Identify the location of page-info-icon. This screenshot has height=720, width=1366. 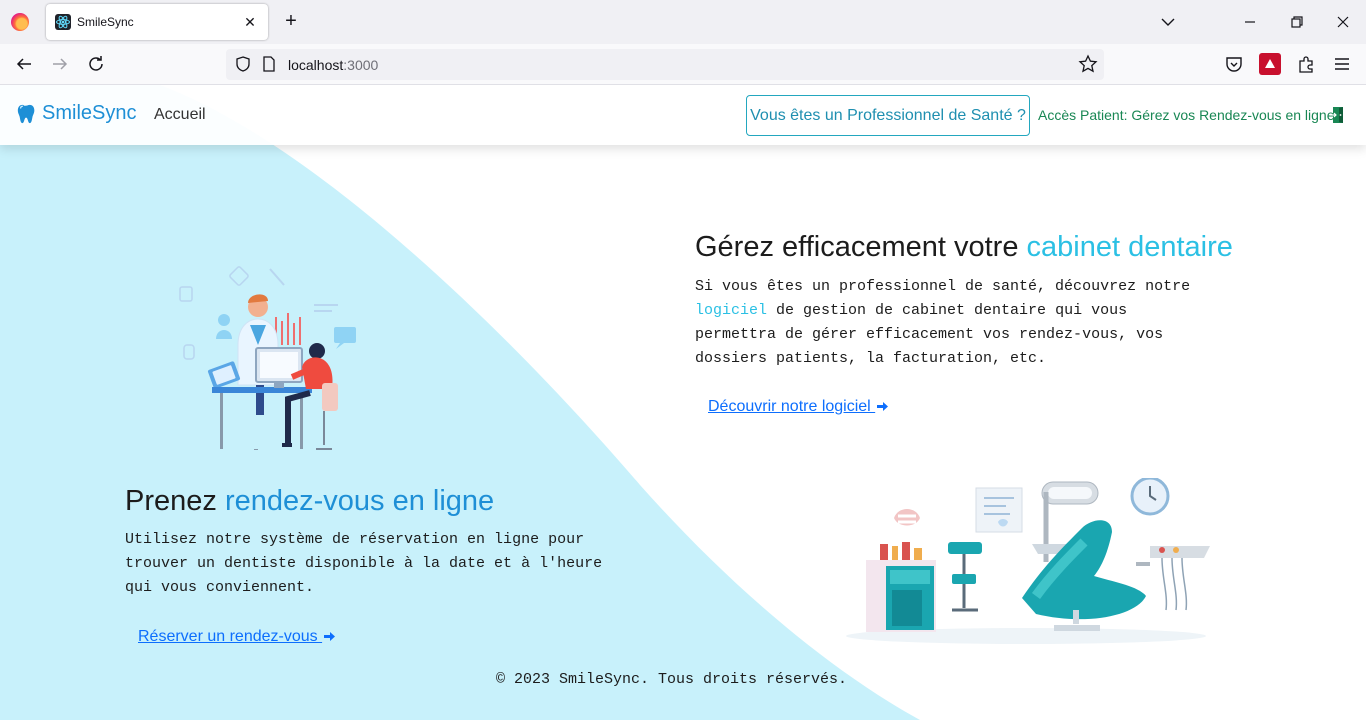
(269, 64).